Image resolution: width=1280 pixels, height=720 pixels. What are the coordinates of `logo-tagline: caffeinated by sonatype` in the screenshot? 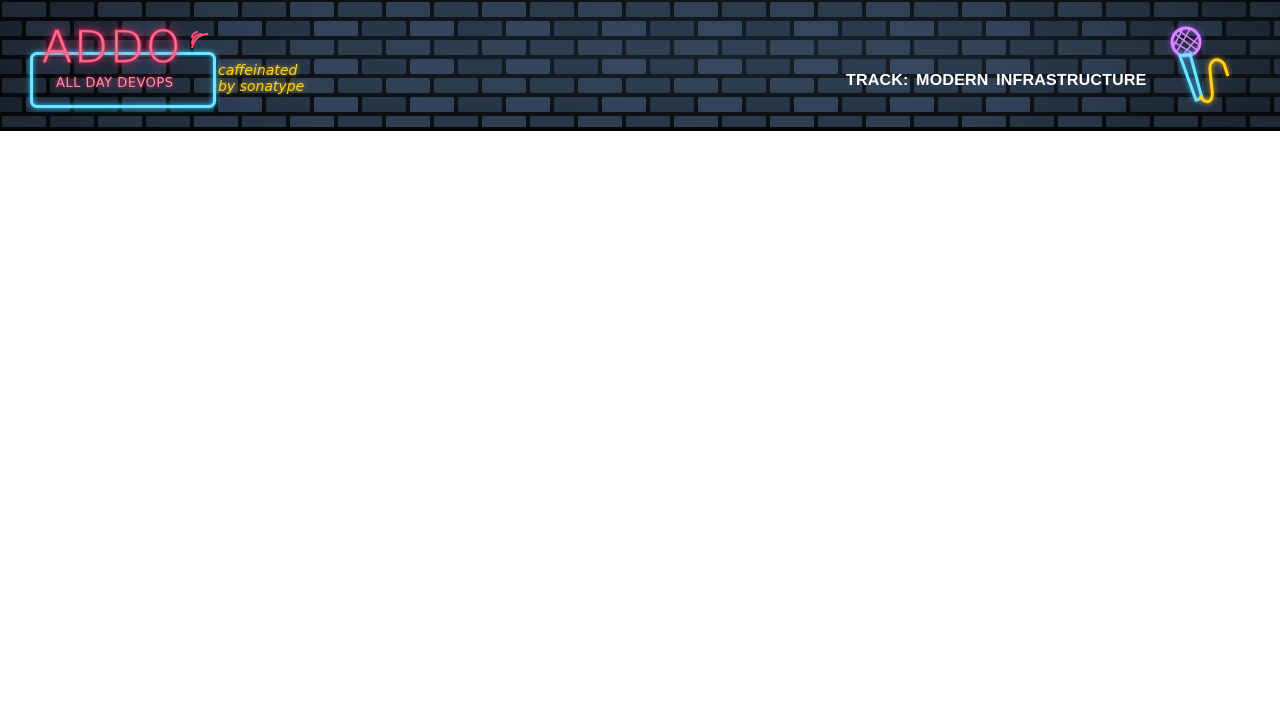 It's located at (261, 79).